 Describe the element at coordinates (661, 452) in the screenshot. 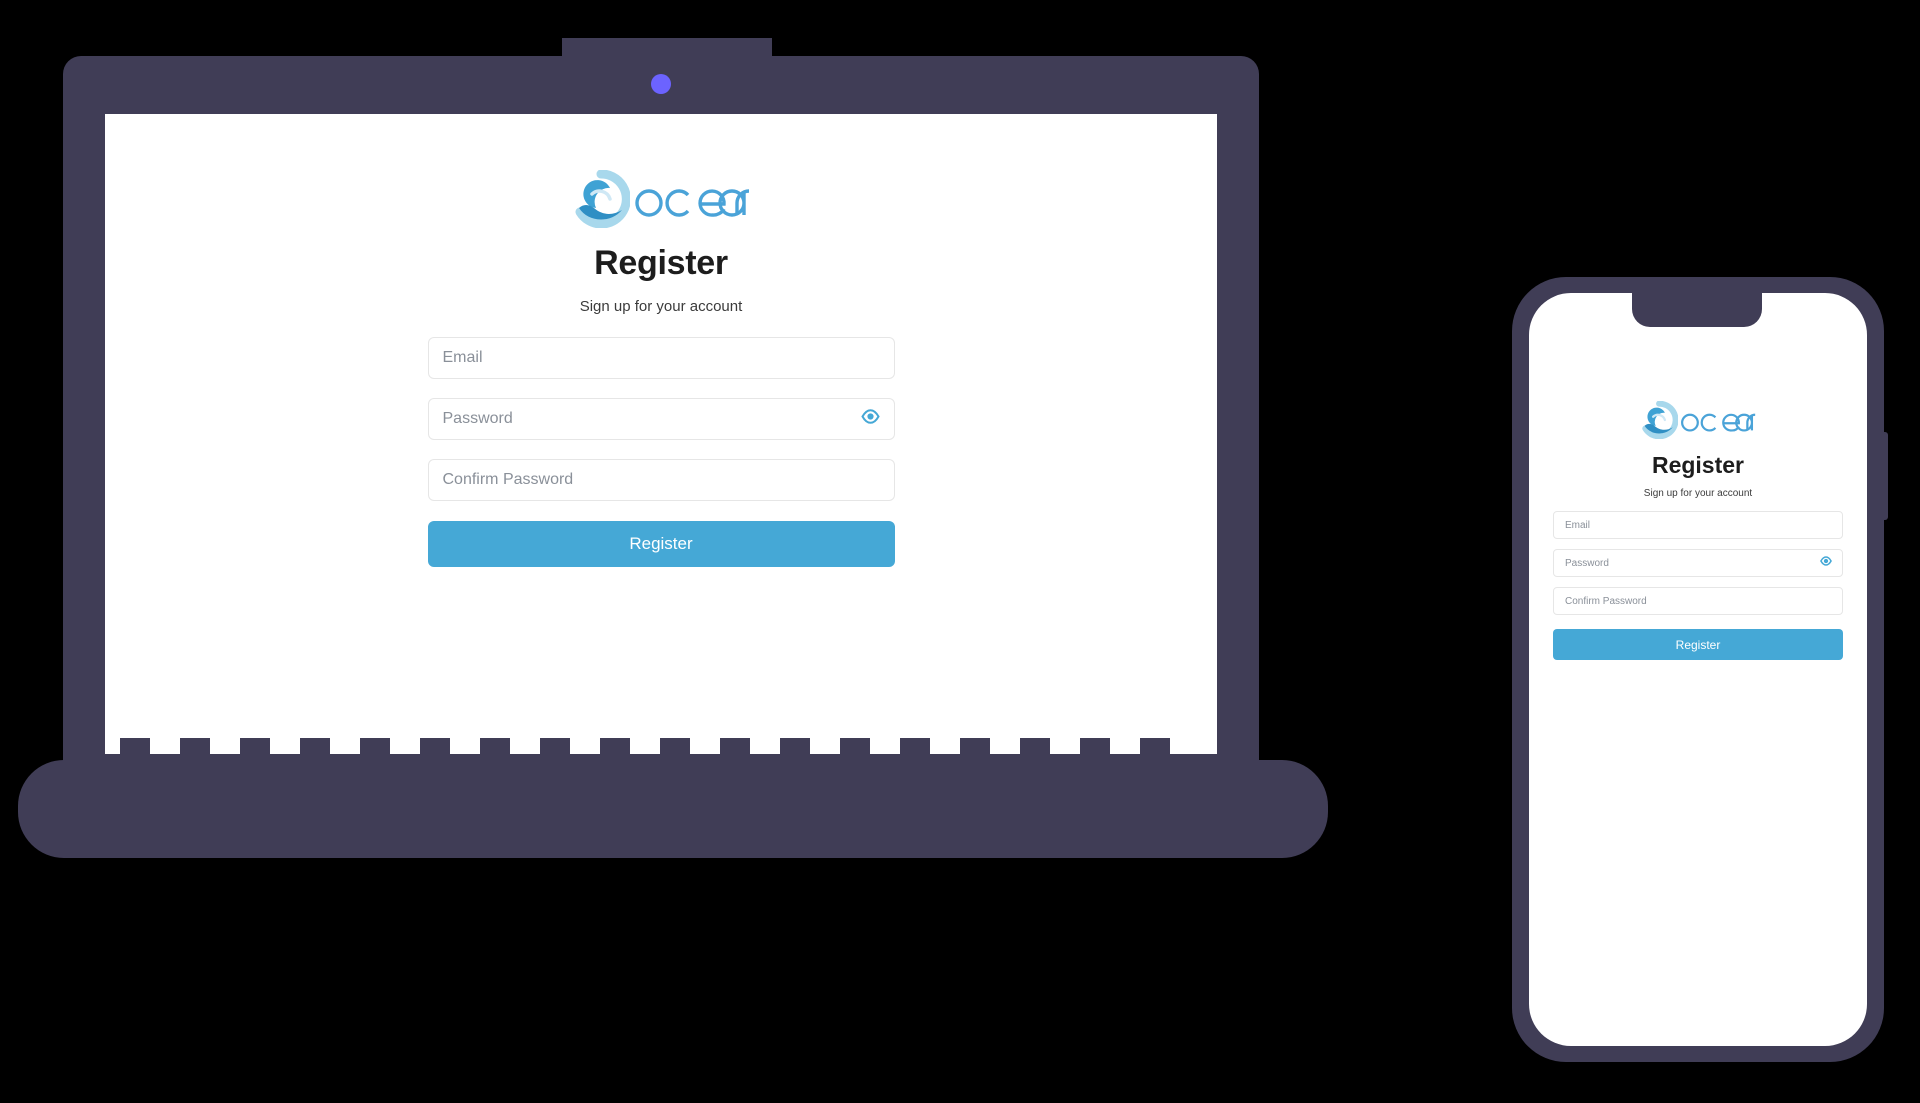

I see `form-fields-desktop: Email Password Confirm Password Register` at that location.